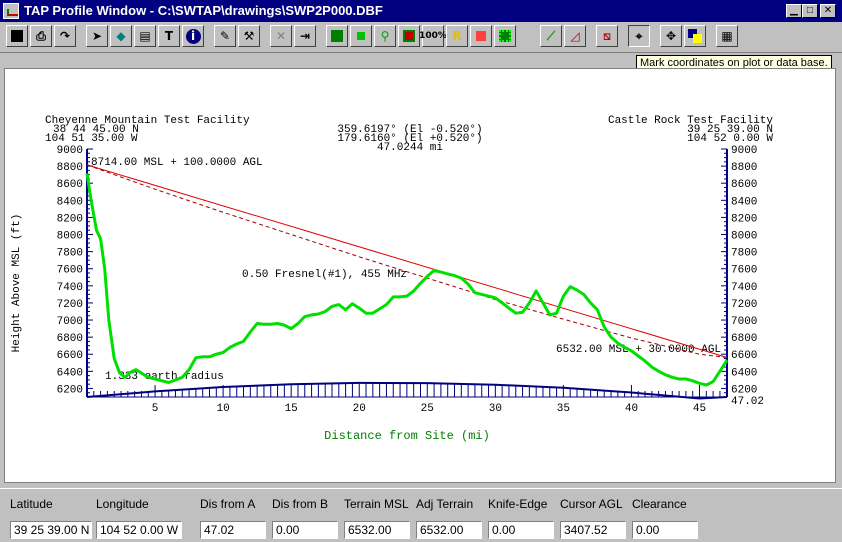 This screenshot has width=842, height=542. Describe the element at coordinates (563, 409) in the screenshot. I see `x-tick-label: 35` at that location.